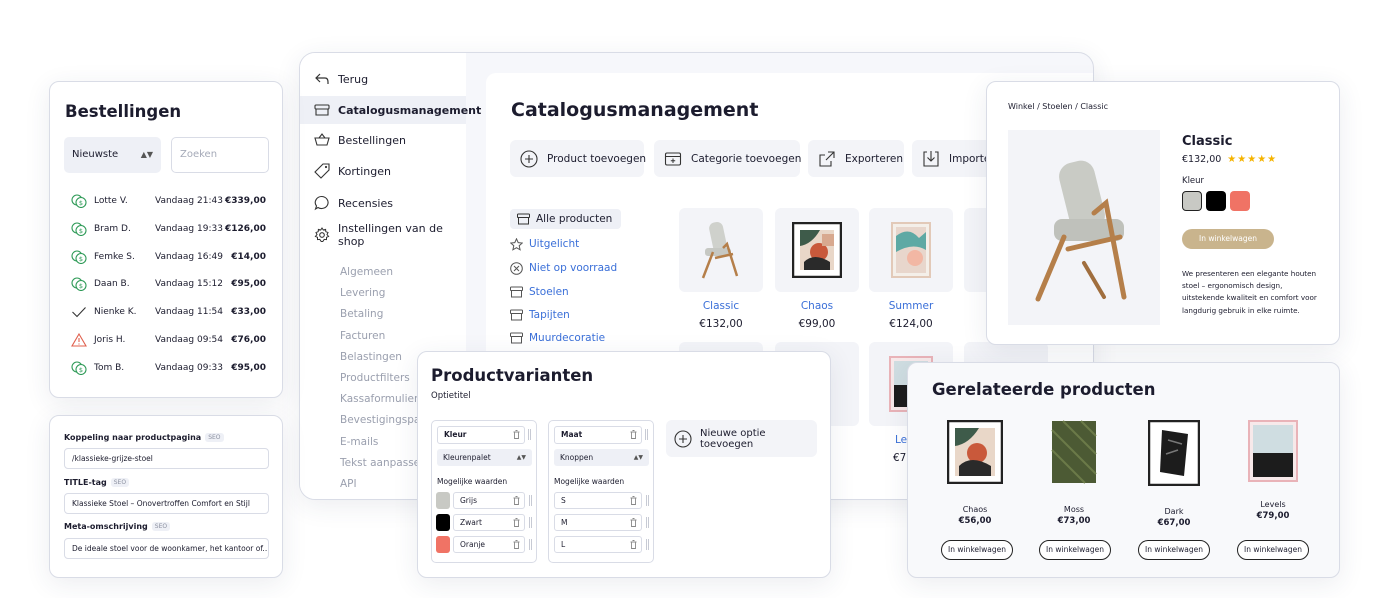 The image size is (1400, 598). What do you see at coordinates (115, 312) in the screenshot?
I see `customer-name: Nienke K.` at bounding box center [115, 312].